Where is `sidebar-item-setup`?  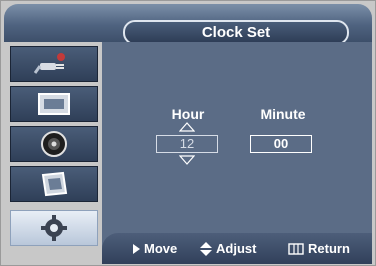 sidebar-item-setup is located at coordinates (54, 228).